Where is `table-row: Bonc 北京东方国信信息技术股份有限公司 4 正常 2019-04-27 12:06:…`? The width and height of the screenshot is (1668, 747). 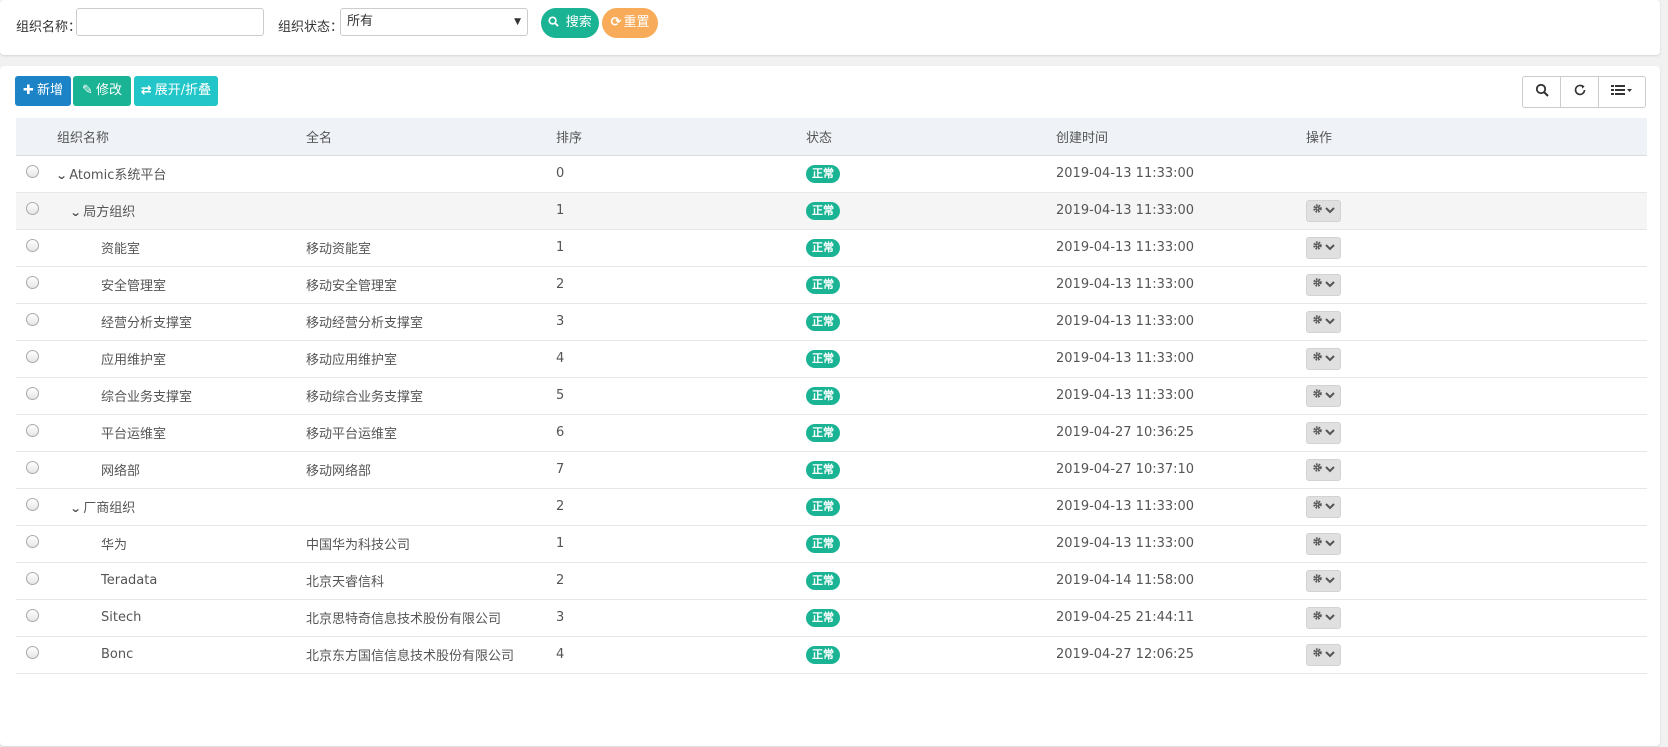 table-row: Bonc 北京东方国信信息技术股份有限公司 4 正常 2019-04-27 12:06:… is located at coordinates (831, 655).